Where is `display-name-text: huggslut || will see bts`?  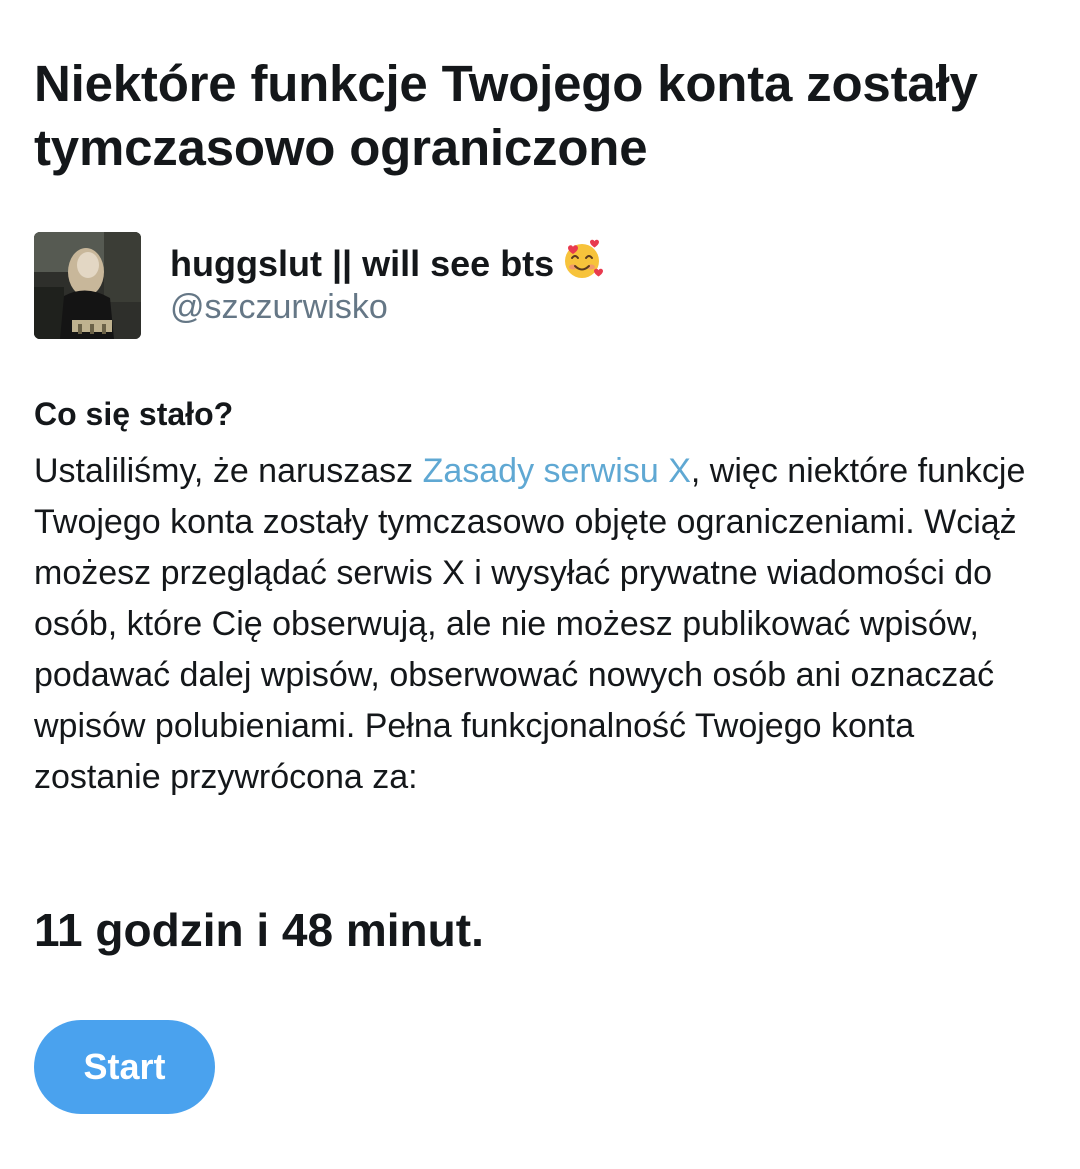 display-name-text: huggslut || will see bts is located at coordinates (362, 263).